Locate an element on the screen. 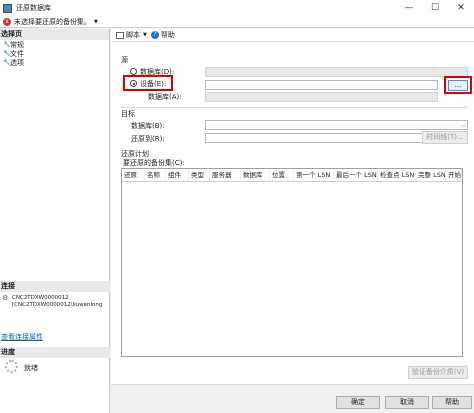  source-db-label: 数据库(A): is located at coordinates (165, 97).